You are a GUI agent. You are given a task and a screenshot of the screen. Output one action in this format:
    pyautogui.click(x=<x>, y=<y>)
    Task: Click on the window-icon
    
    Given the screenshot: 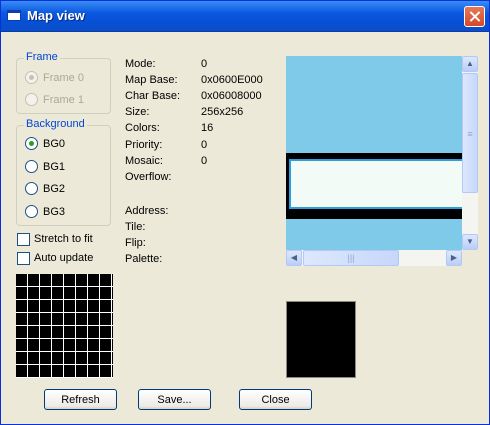 What is the action you would take?
    pyautogui.click(x=14, y=15)
    